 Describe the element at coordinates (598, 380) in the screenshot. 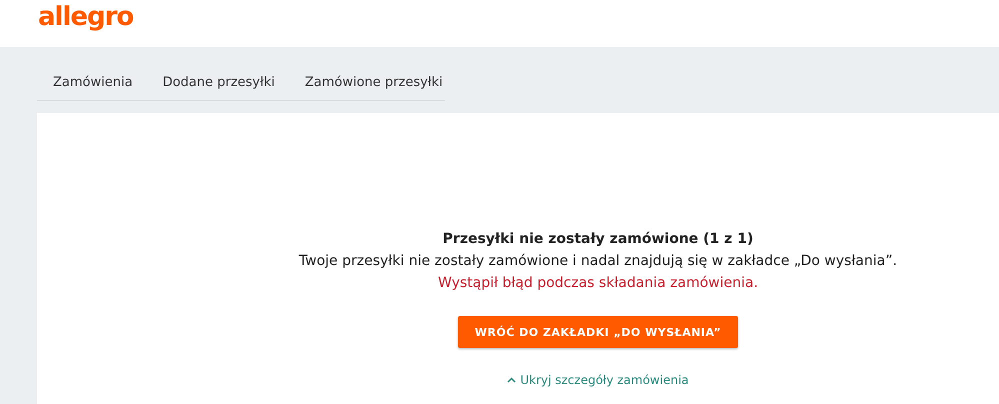

I see `hide-details-link: Ukryj szczegóły zamówienia` at that location.